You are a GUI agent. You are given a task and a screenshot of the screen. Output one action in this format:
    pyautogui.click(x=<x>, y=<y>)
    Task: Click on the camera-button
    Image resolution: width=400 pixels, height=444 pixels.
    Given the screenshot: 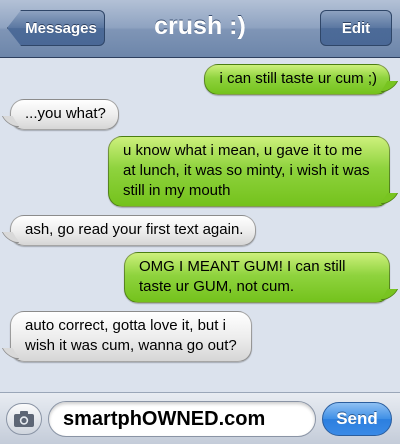 What is the action you would take?
    pyautogui.click(x=24, y=419)
    